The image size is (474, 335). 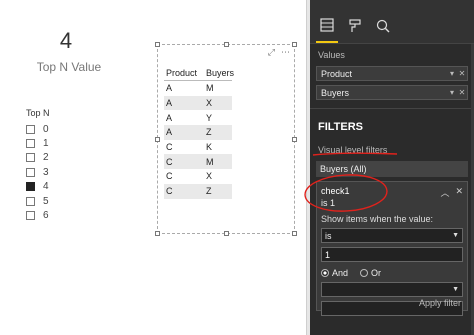 What do you see at coordinates (392, 289) in the screenshot?
I see `second-operator-dropdown: ▼` at bounding box center [392, 289].